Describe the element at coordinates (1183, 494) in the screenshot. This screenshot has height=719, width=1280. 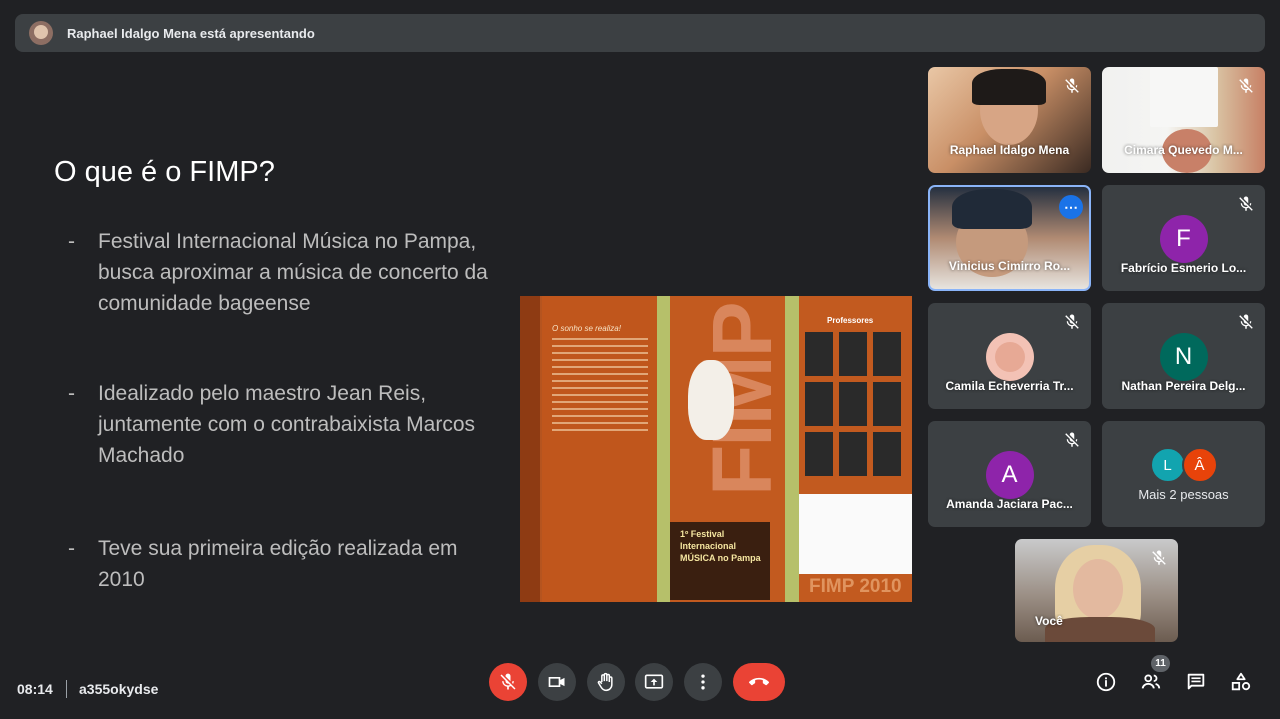
I see `more-participants-label: Mais 2 pessoas` at that location.